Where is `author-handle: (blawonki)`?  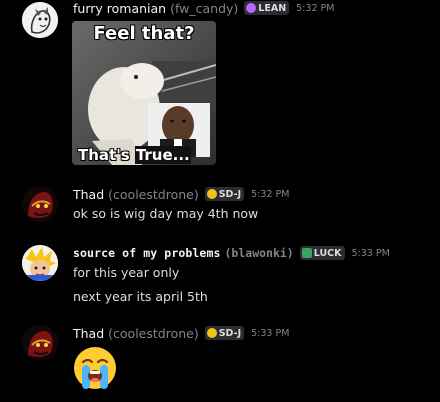 author-handle: (blawonki) is located at coordinates (259, 253).